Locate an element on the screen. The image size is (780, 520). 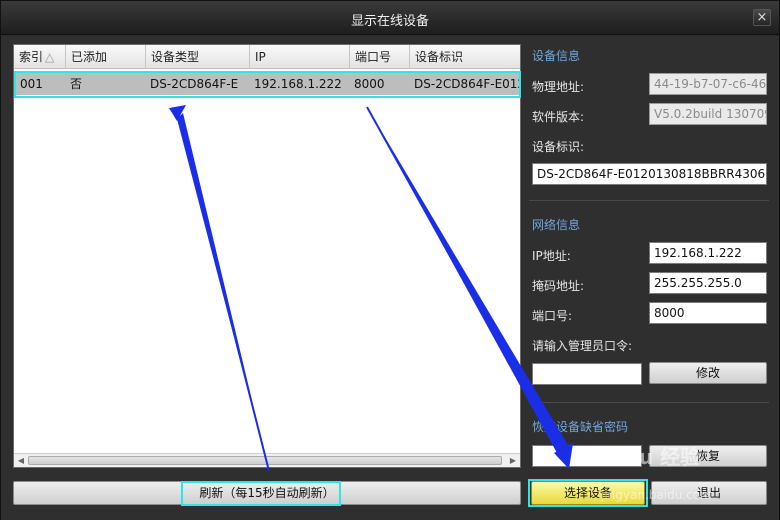
cell-index: 001 is located at coordinates (31, 84).